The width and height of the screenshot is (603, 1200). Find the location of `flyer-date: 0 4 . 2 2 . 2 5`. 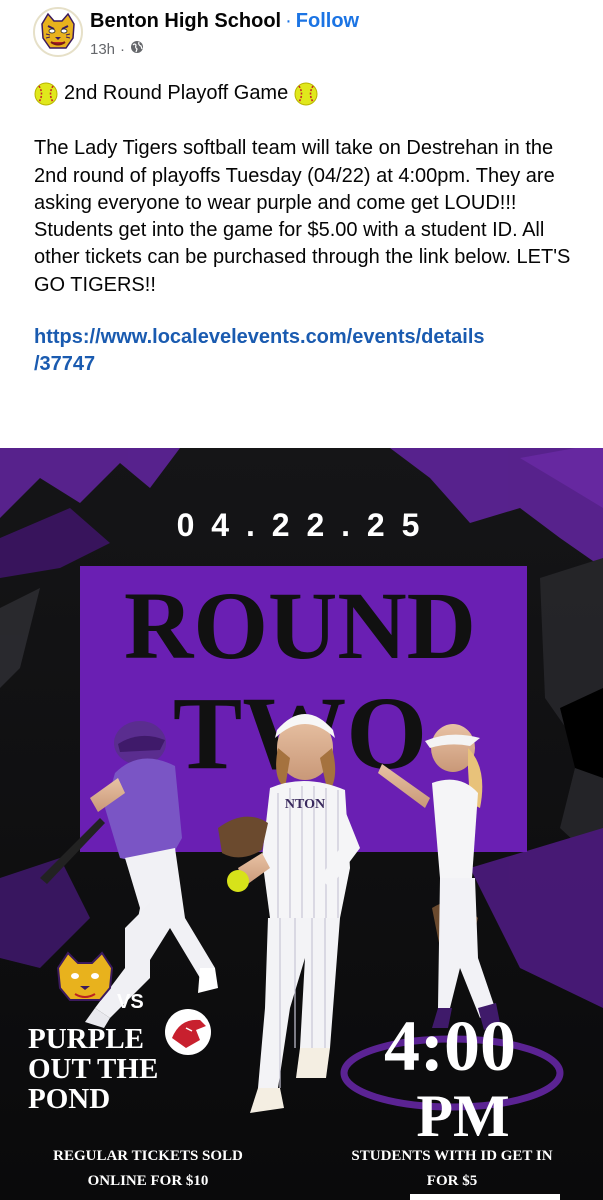

flyer-date: 0 4 . 2 2 . 2 5 is located at coordinates (300, 525).